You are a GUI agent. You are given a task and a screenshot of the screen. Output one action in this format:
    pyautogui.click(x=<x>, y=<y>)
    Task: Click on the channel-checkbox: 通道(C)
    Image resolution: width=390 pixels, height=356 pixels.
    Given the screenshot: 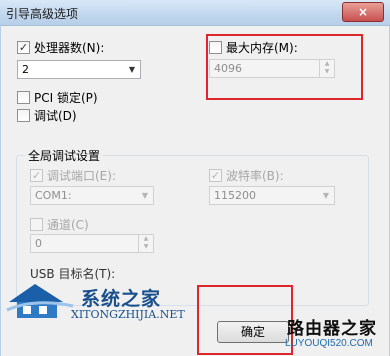 What is the action you would take?
    pyautogui.click(x=59, y=224)
    